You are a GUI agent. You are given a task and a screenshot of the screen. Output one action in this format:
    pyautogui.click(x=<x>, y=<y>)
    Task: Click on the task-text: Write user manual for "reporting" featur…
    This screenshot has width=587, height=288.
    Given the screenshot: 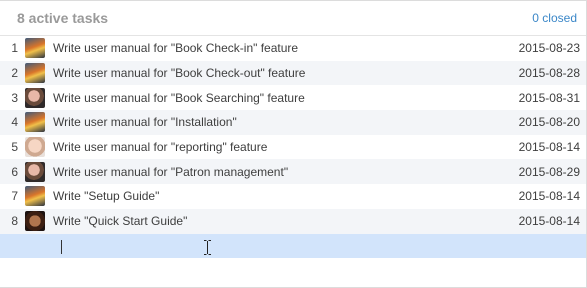 What is the action you would take?
    pyautogui.click(x=277, y=147)
    